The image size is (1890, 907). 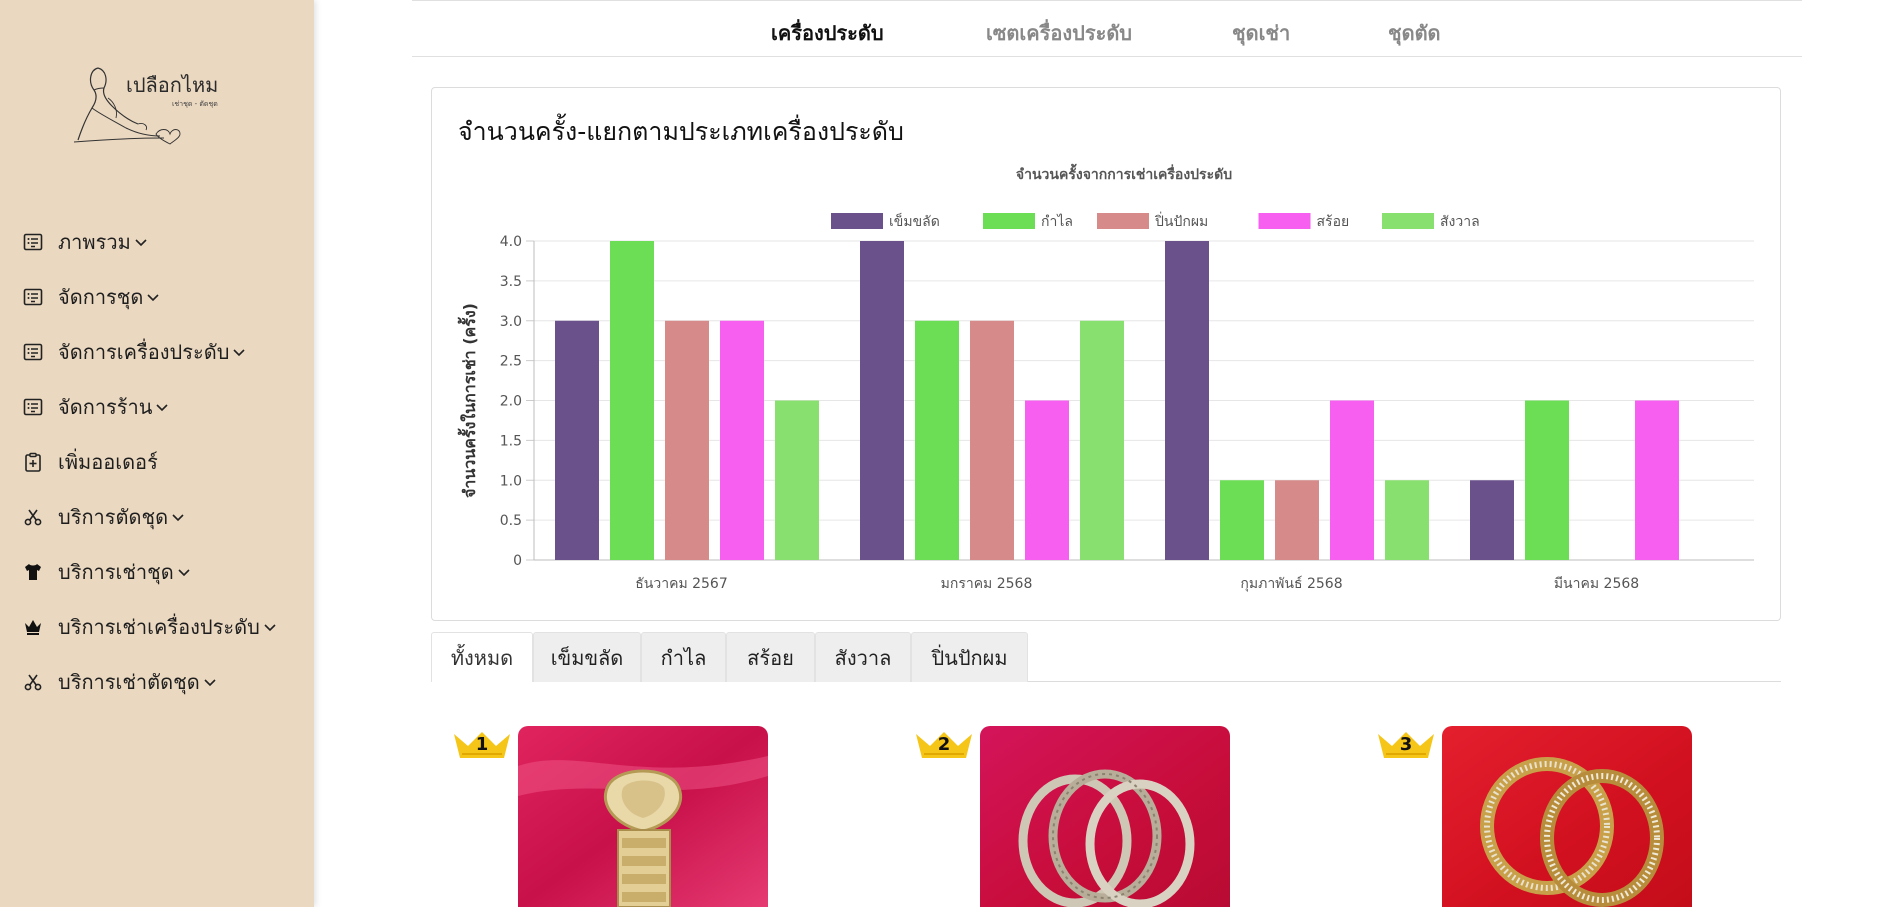 What do you see at coordinates (863, 657) in the screenshot?
I see `filter-tab-sash-chain: สังวาล` at bounding box center [863, 657].